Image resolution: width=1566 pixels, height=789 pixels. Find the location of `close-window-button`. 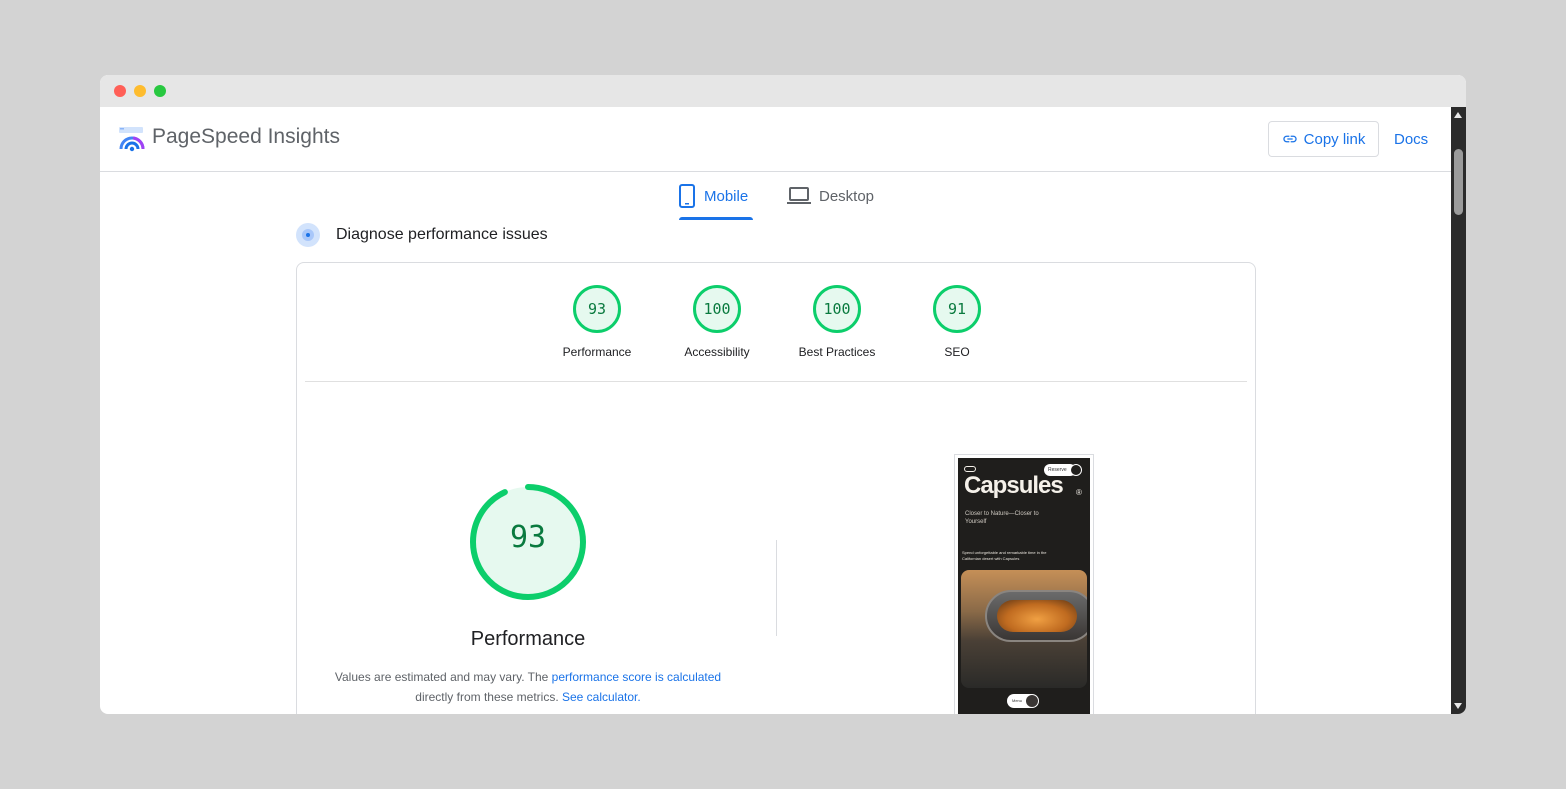

close-window-button is located at coordinates (120, 91).